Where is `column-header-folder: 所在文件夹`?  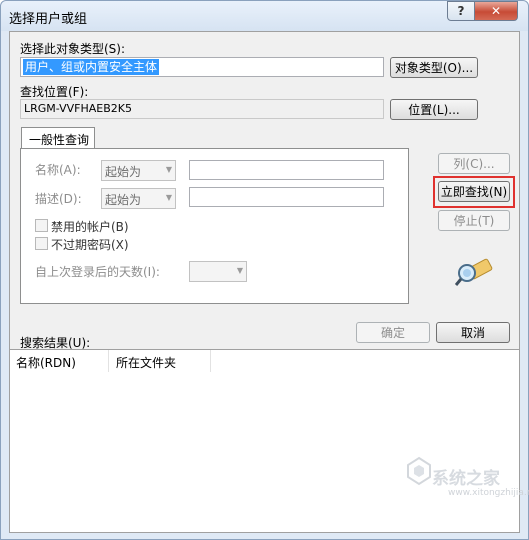 column-header-folder: 所在文件夹 is located at coordinates (160, 361).